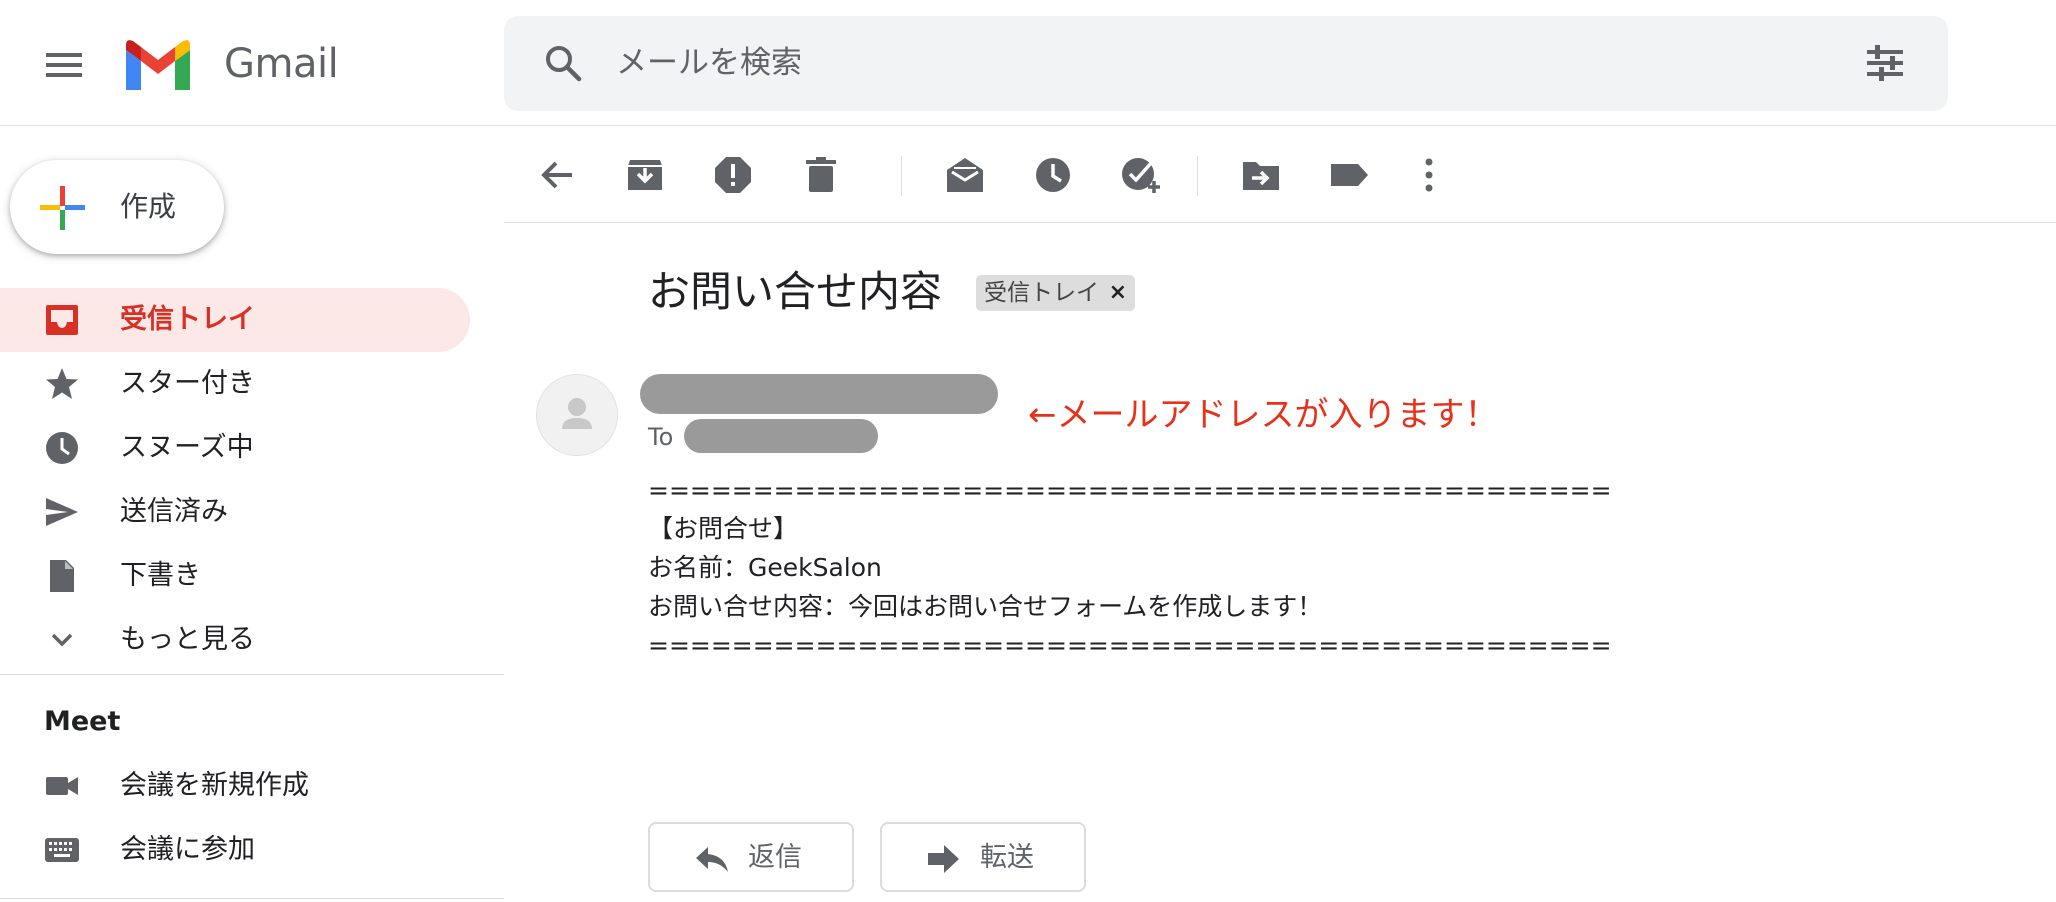 The image size is (2056, 902). What do you see at coordinates (1261, 175) in the screenshot?
I see `move-to-icon` at bounding box center [1261, 175].